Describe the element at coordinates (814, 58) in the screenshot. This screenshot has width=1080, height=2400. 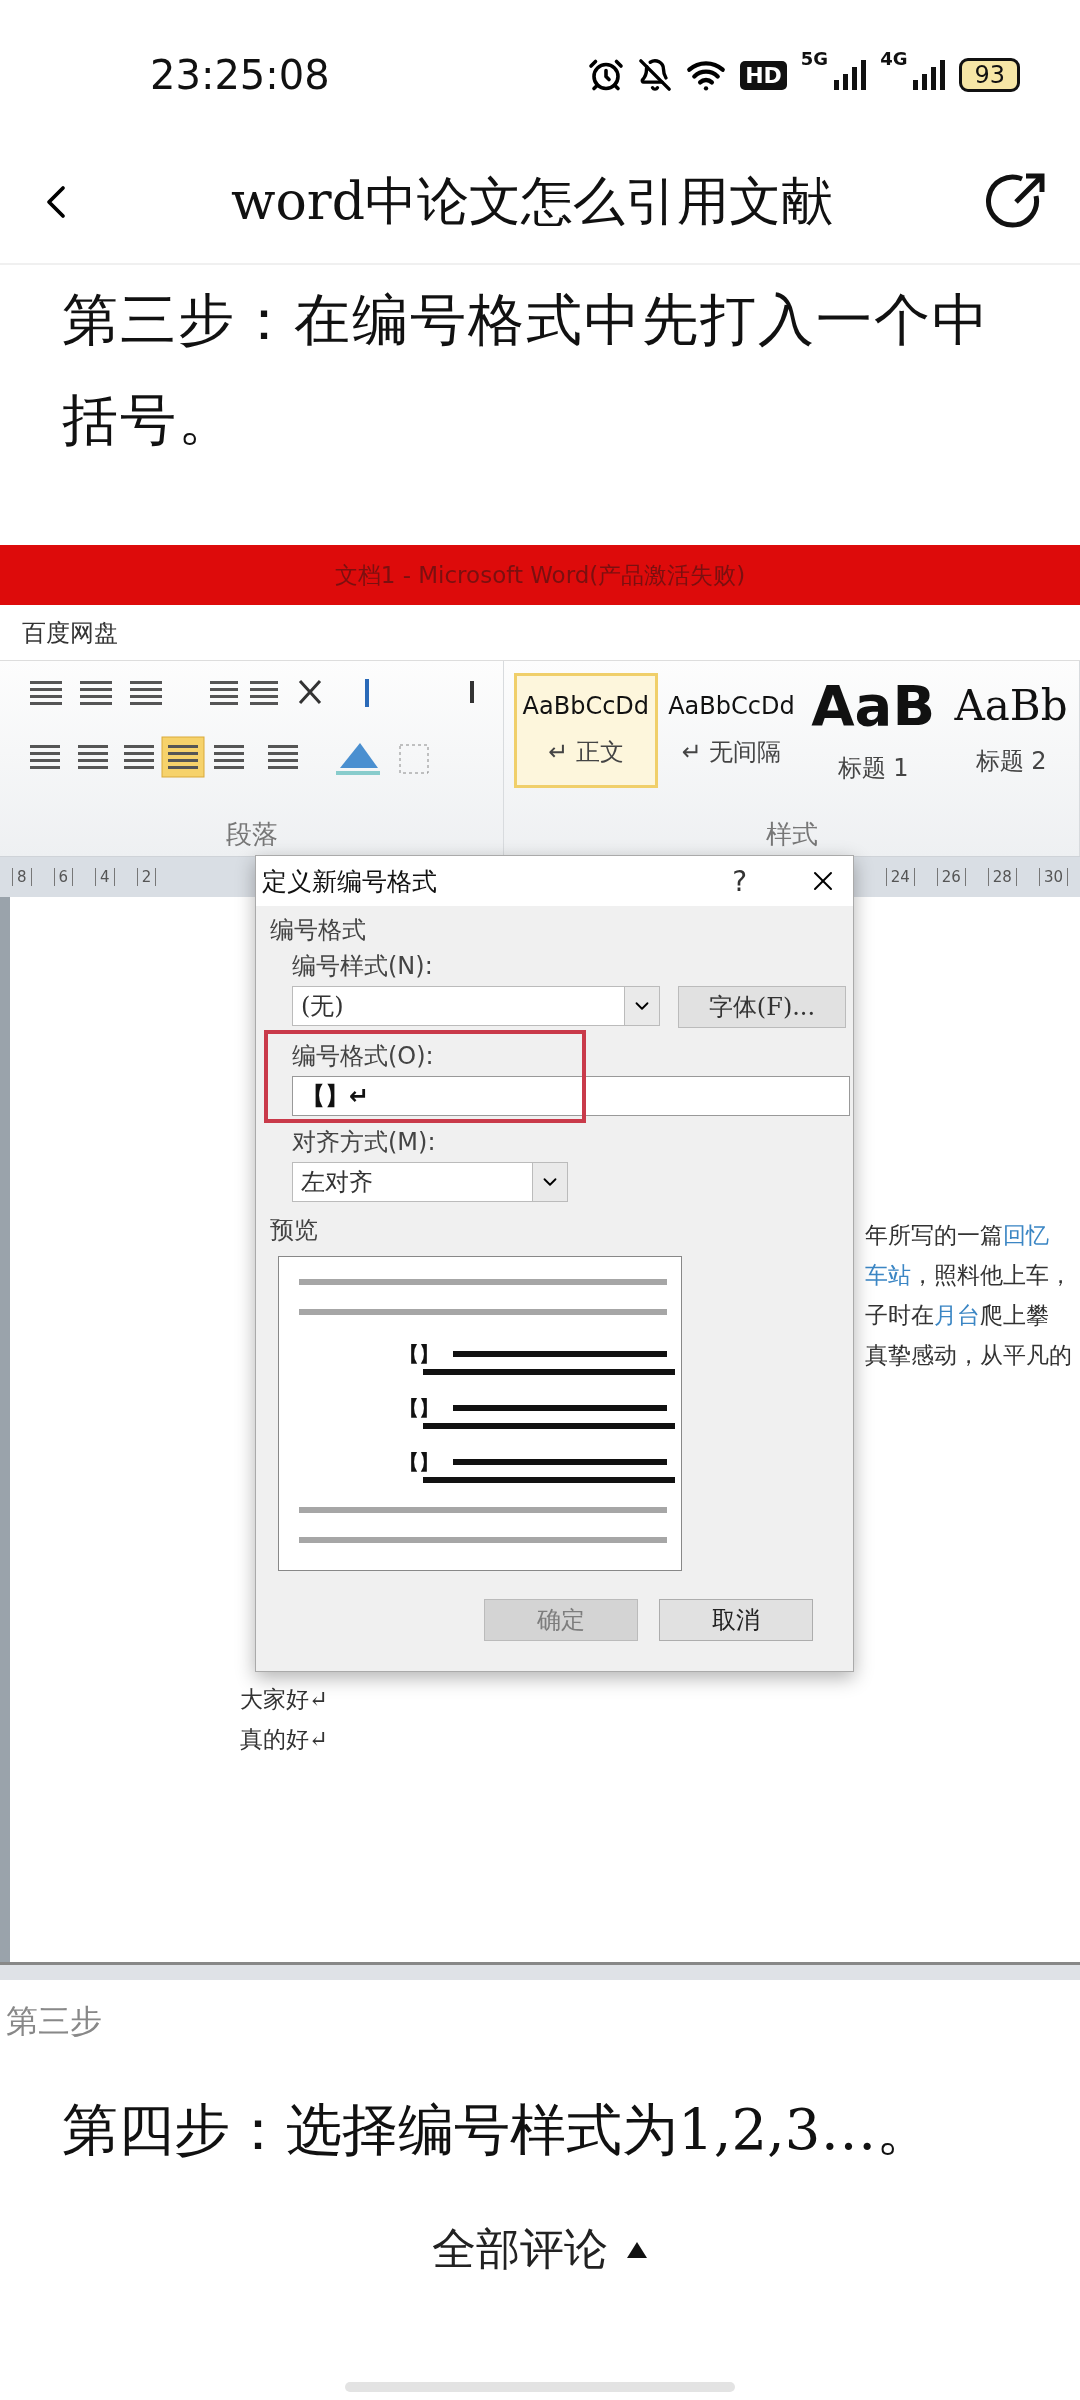
I see `network-label: 5G` at that location.